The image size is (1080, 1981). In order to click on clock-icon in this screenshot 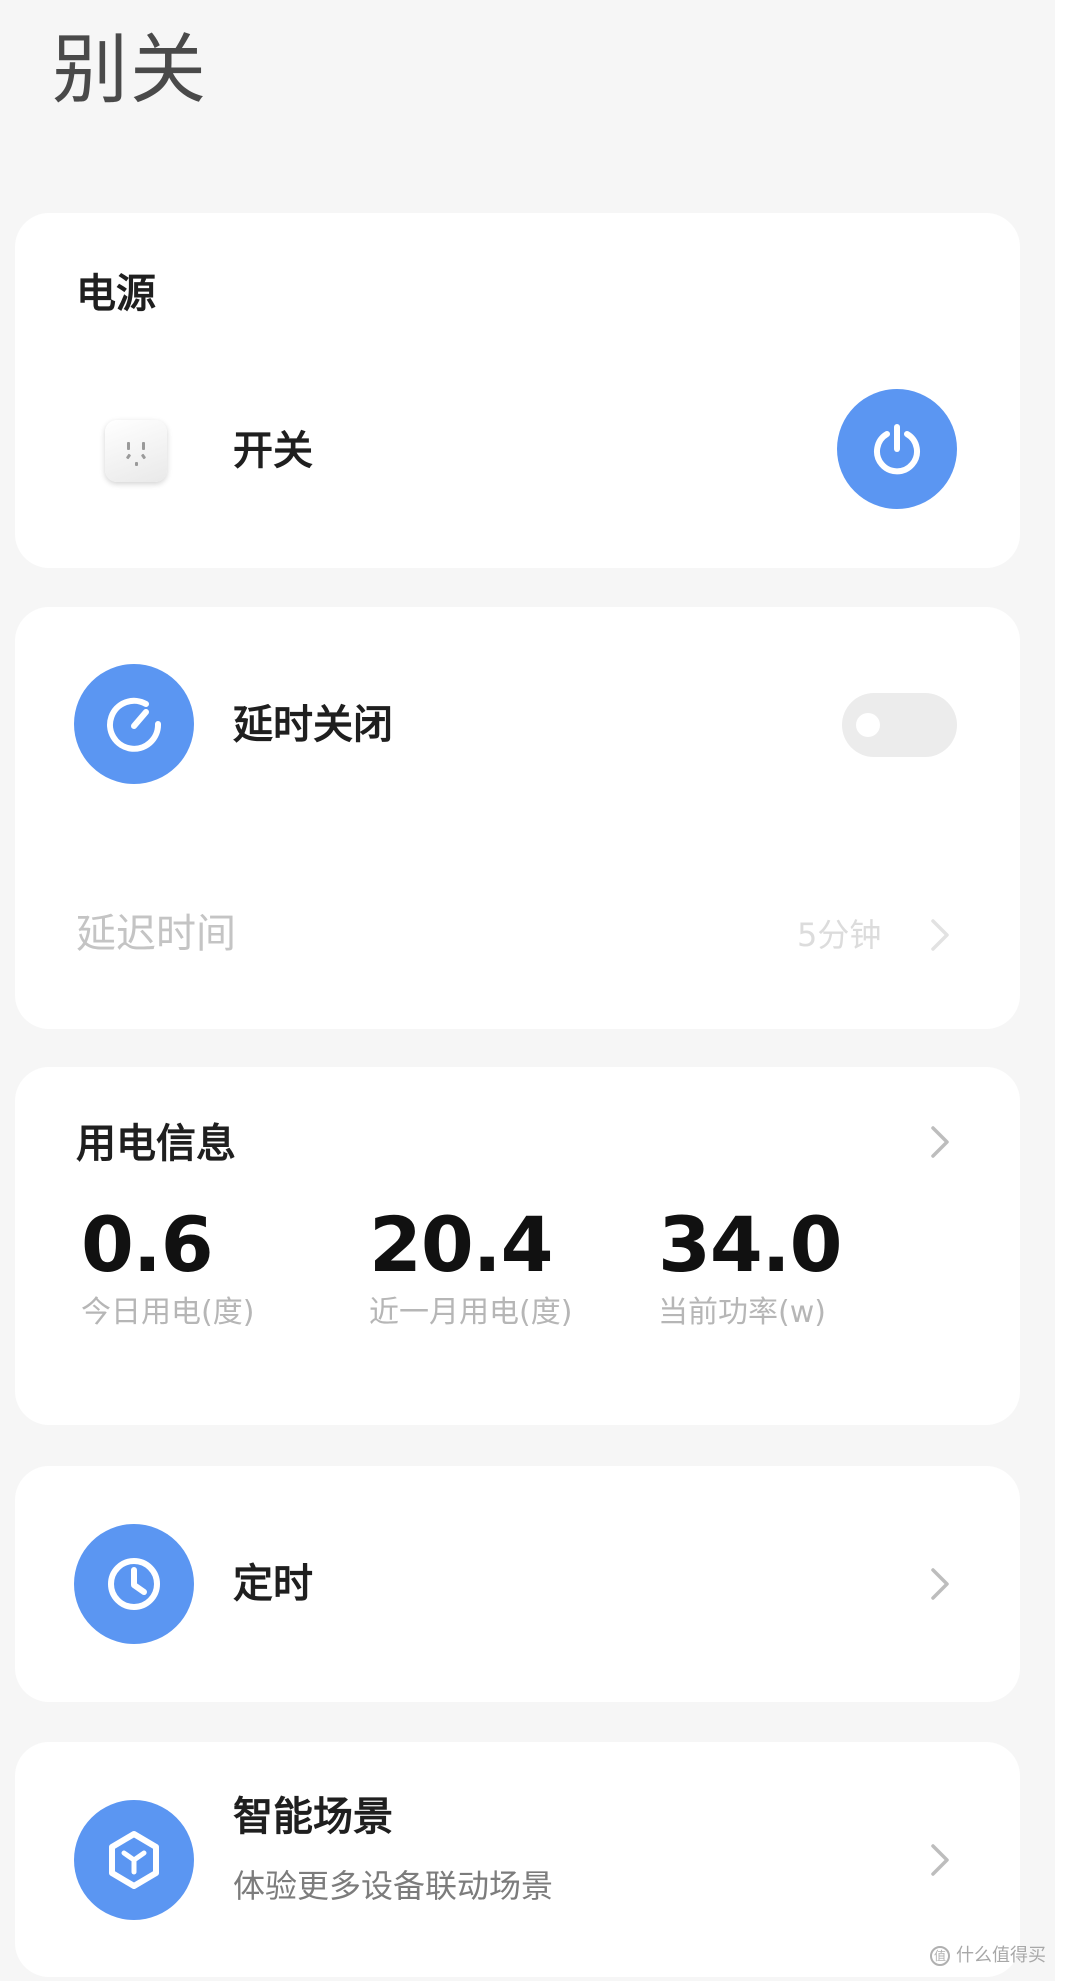, I will do `click(134, 1584)`.